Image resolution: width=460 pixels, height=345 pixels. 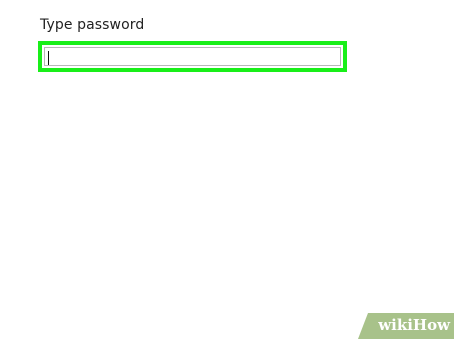 What do you see at coordinates (395, 325) in the screenshot?
I see `watermark-brand-prefix: wiki` at bounding box center [395, 325].